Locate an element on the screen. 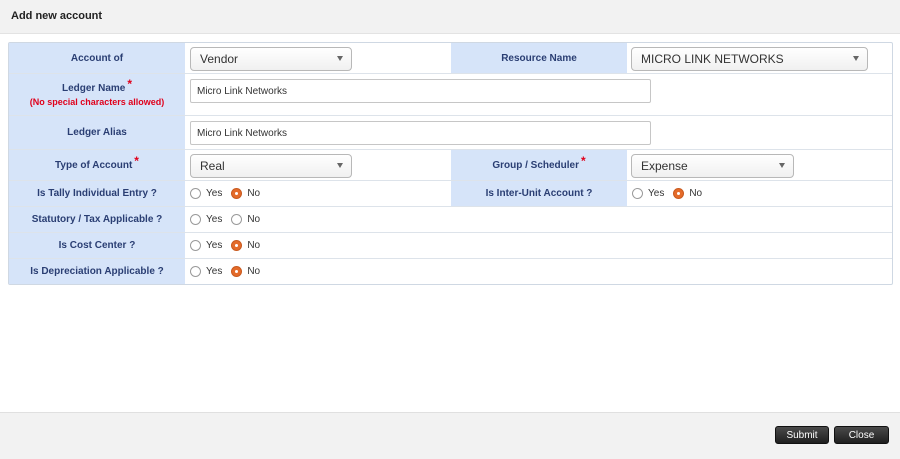  cost-center-label: Is Cost Center ? is located at coordinates (97, 245).